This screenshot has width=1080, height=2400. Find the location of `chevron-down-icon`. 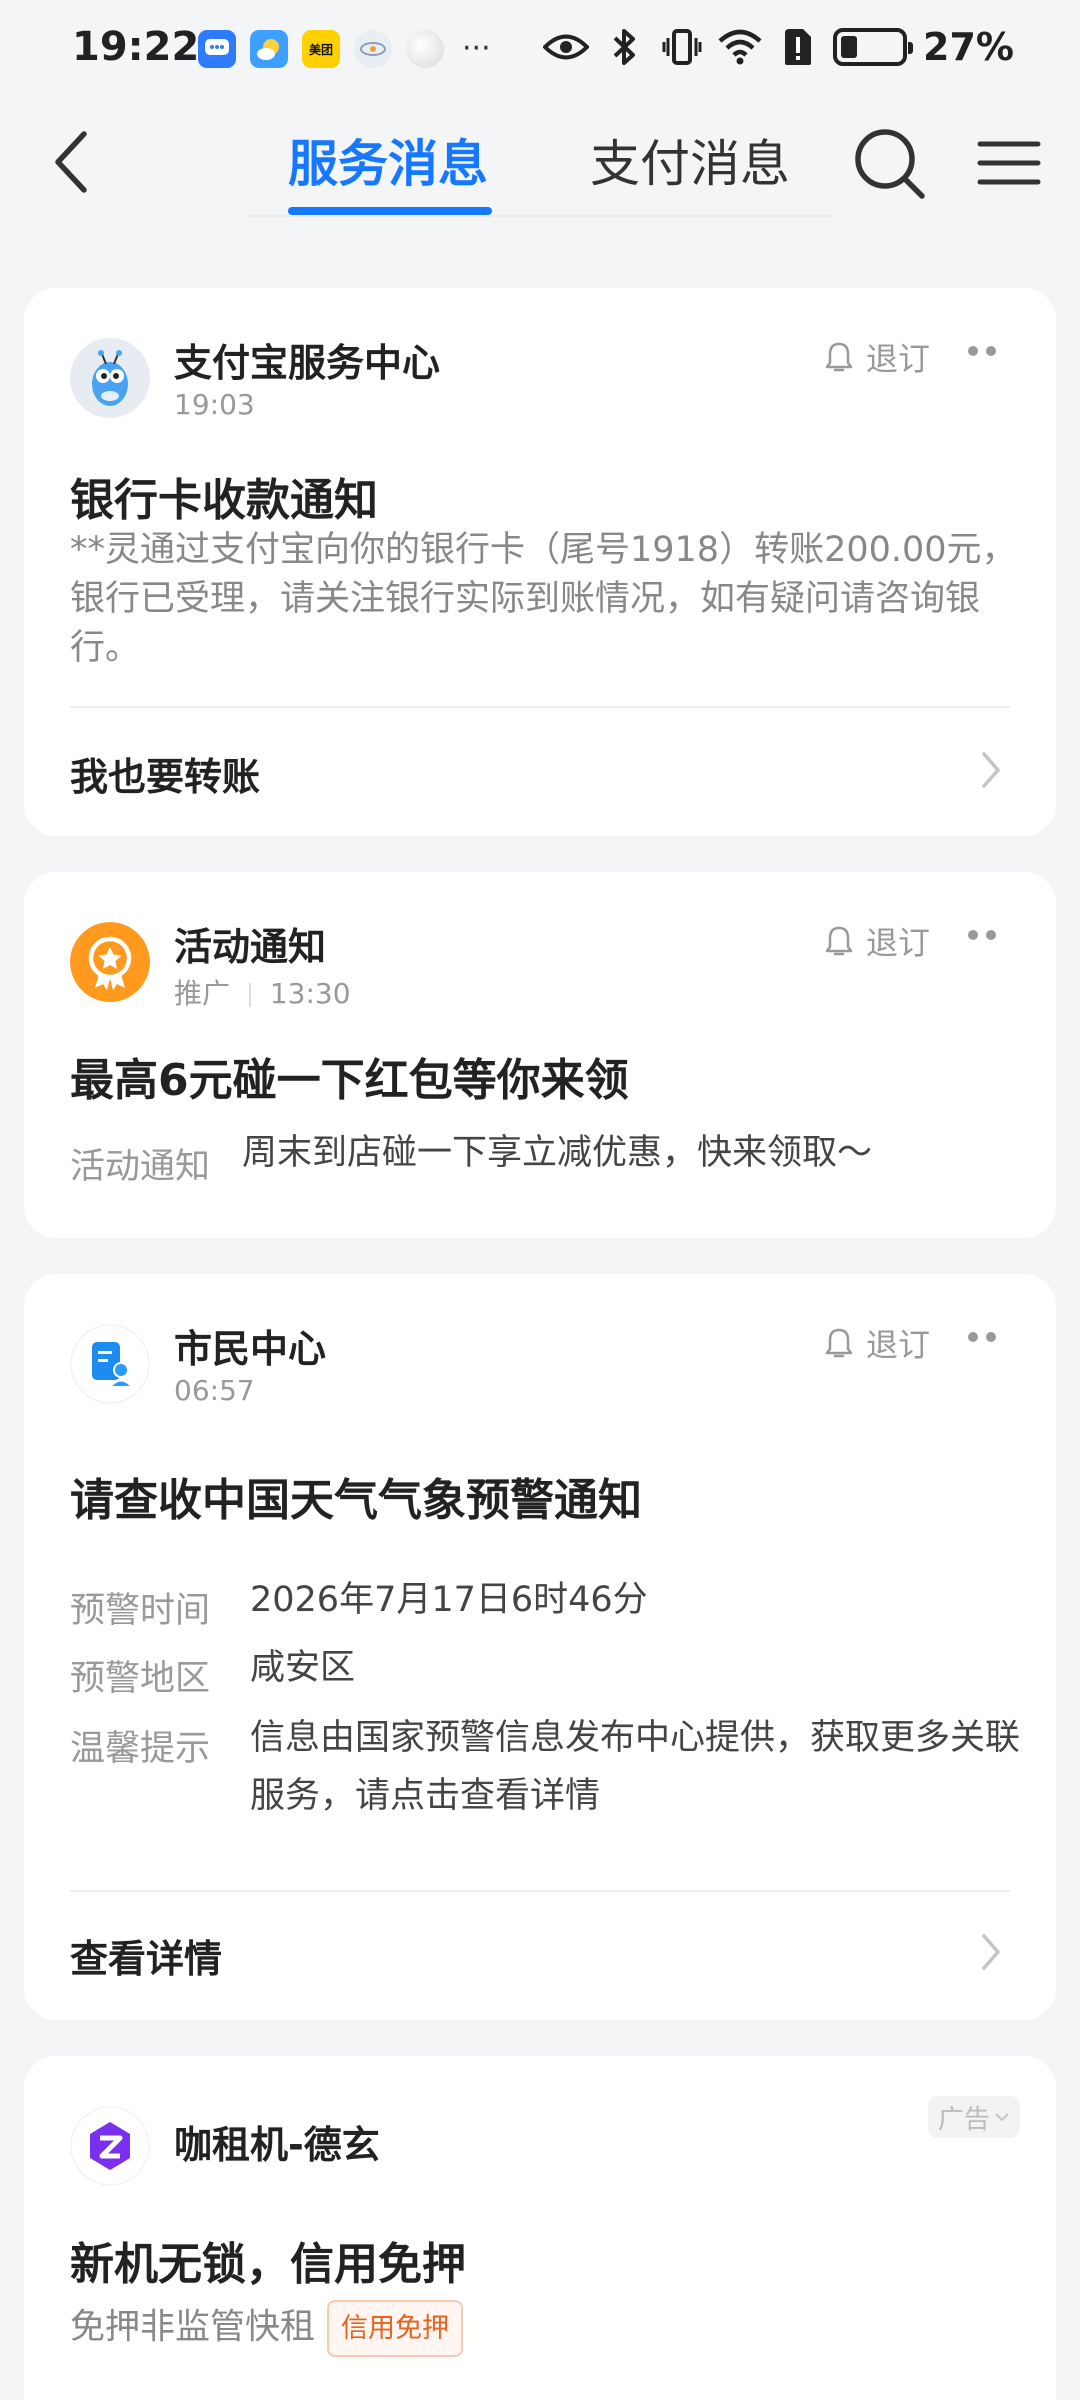

chevron-down-icon is located at coordinates (1002, 2117).